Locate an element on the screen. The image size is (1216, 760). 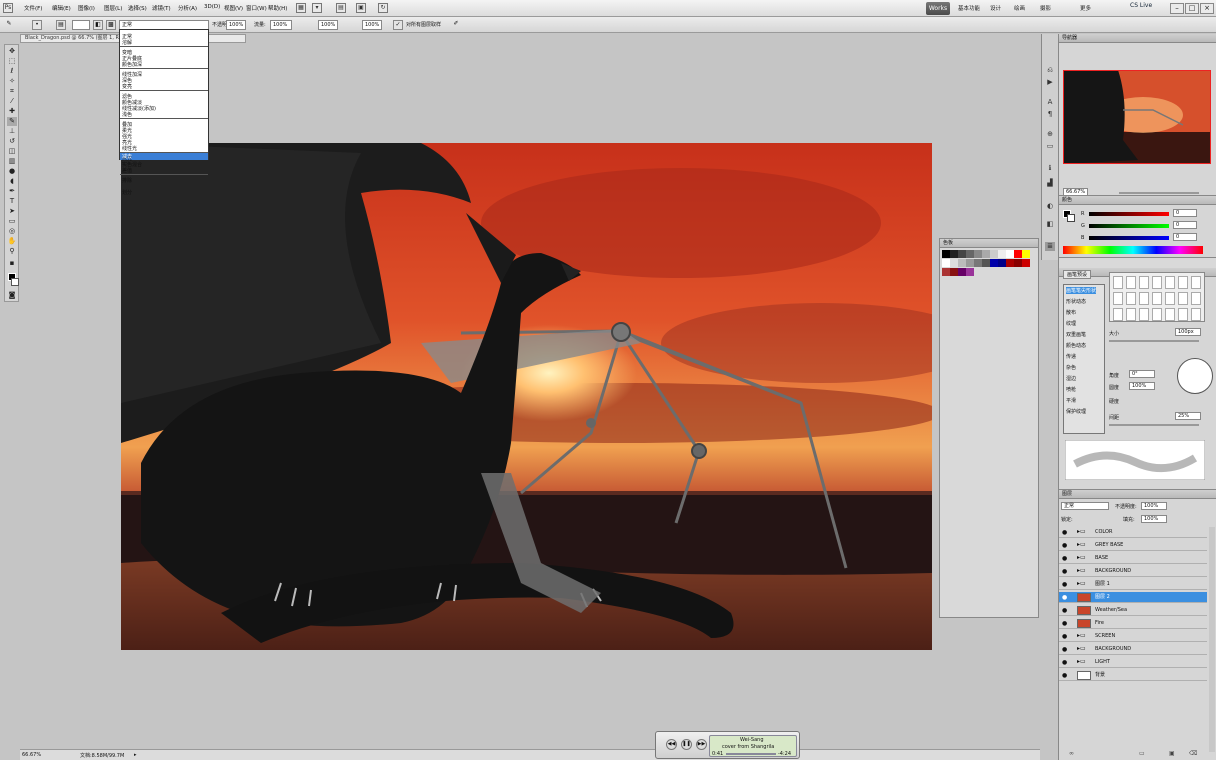
masks-icon: ◧ is located at coordinates (1050, 224).